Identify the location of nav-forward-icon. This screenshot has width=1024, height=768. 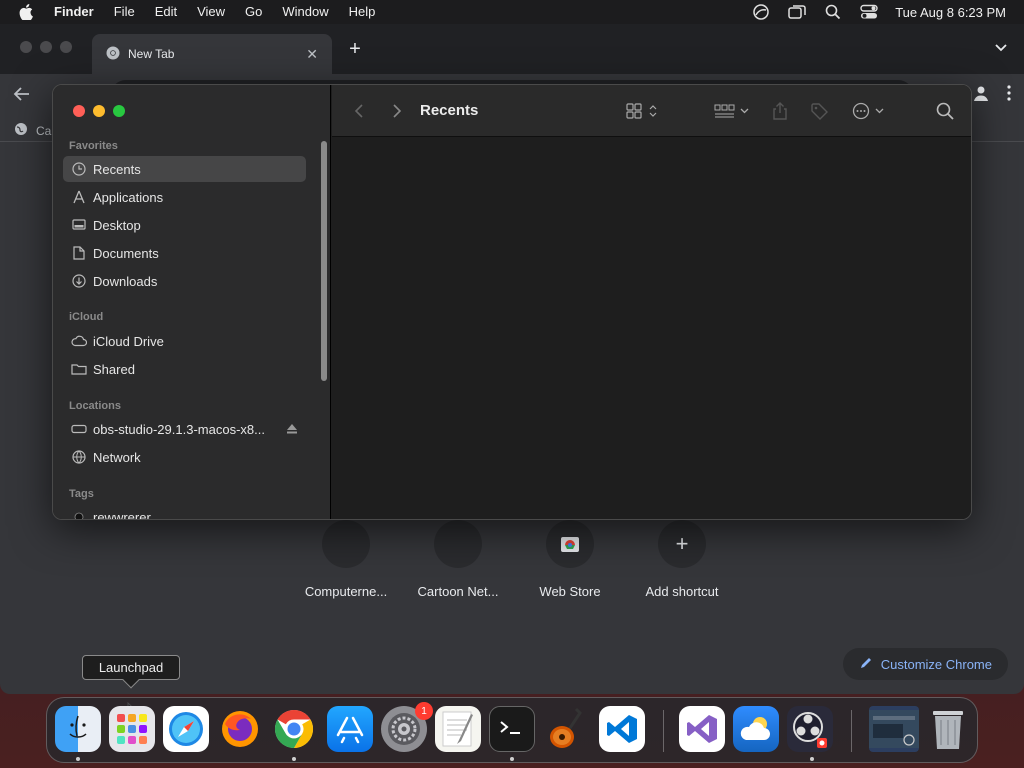
(397, 111).